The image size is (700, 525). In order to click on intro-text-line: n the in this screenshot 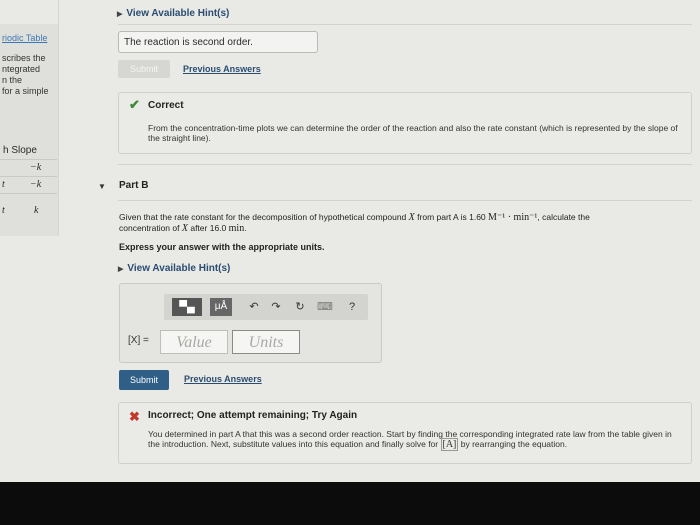, I will do `click(12, 80)`.